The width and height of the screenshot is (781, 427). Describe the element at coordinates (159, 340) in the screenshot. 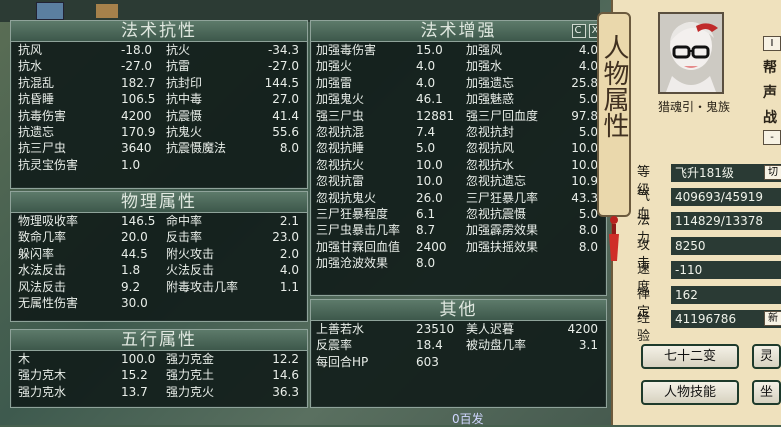

I see `panel-title: 五行属性` at that location.